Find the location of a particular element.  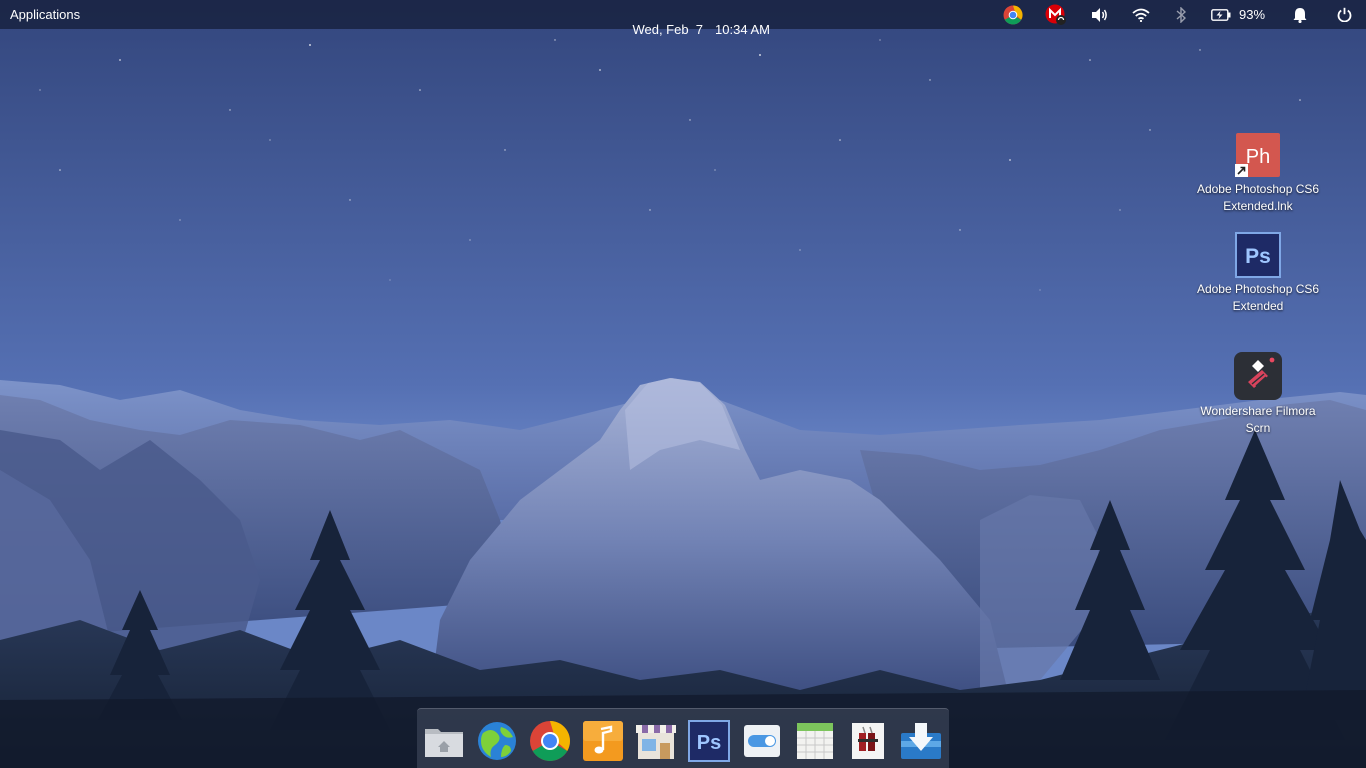

desktop-icon-photoshop-shortcut: Ph Adobe Photoshop CS6 Extended.lnk is located at coordinates (1258, 173).